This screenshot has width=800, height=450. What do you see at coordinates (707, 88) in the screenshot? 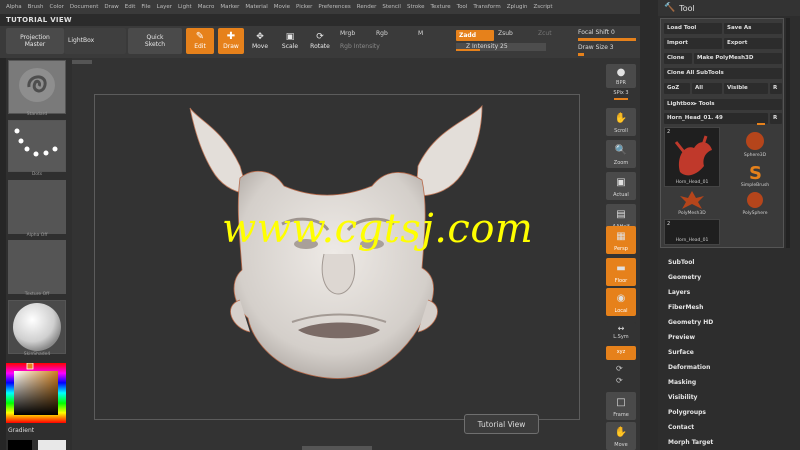
I see `goz-all-button: All` at bounding box center [707, 88].